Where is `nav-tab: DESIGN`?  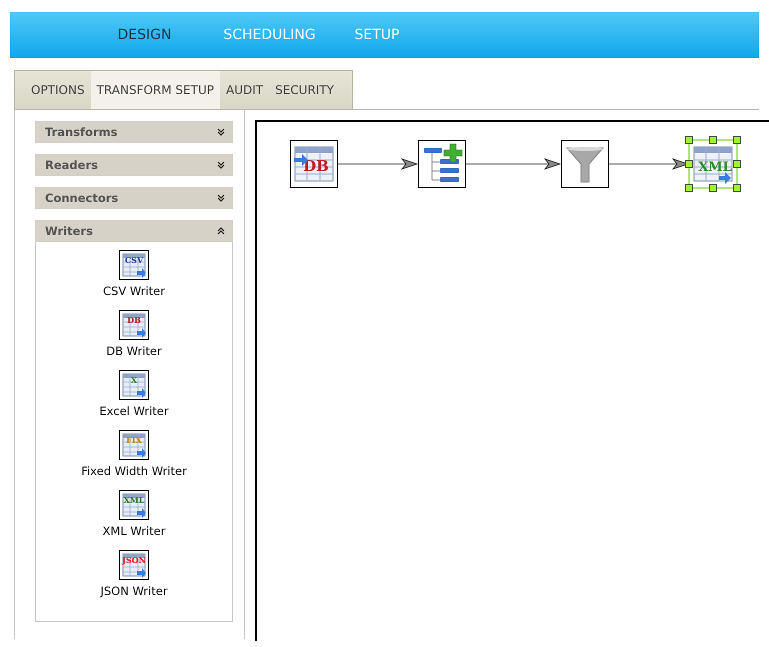
nav-tab: DESIGN is located at coordinates (144, 35).